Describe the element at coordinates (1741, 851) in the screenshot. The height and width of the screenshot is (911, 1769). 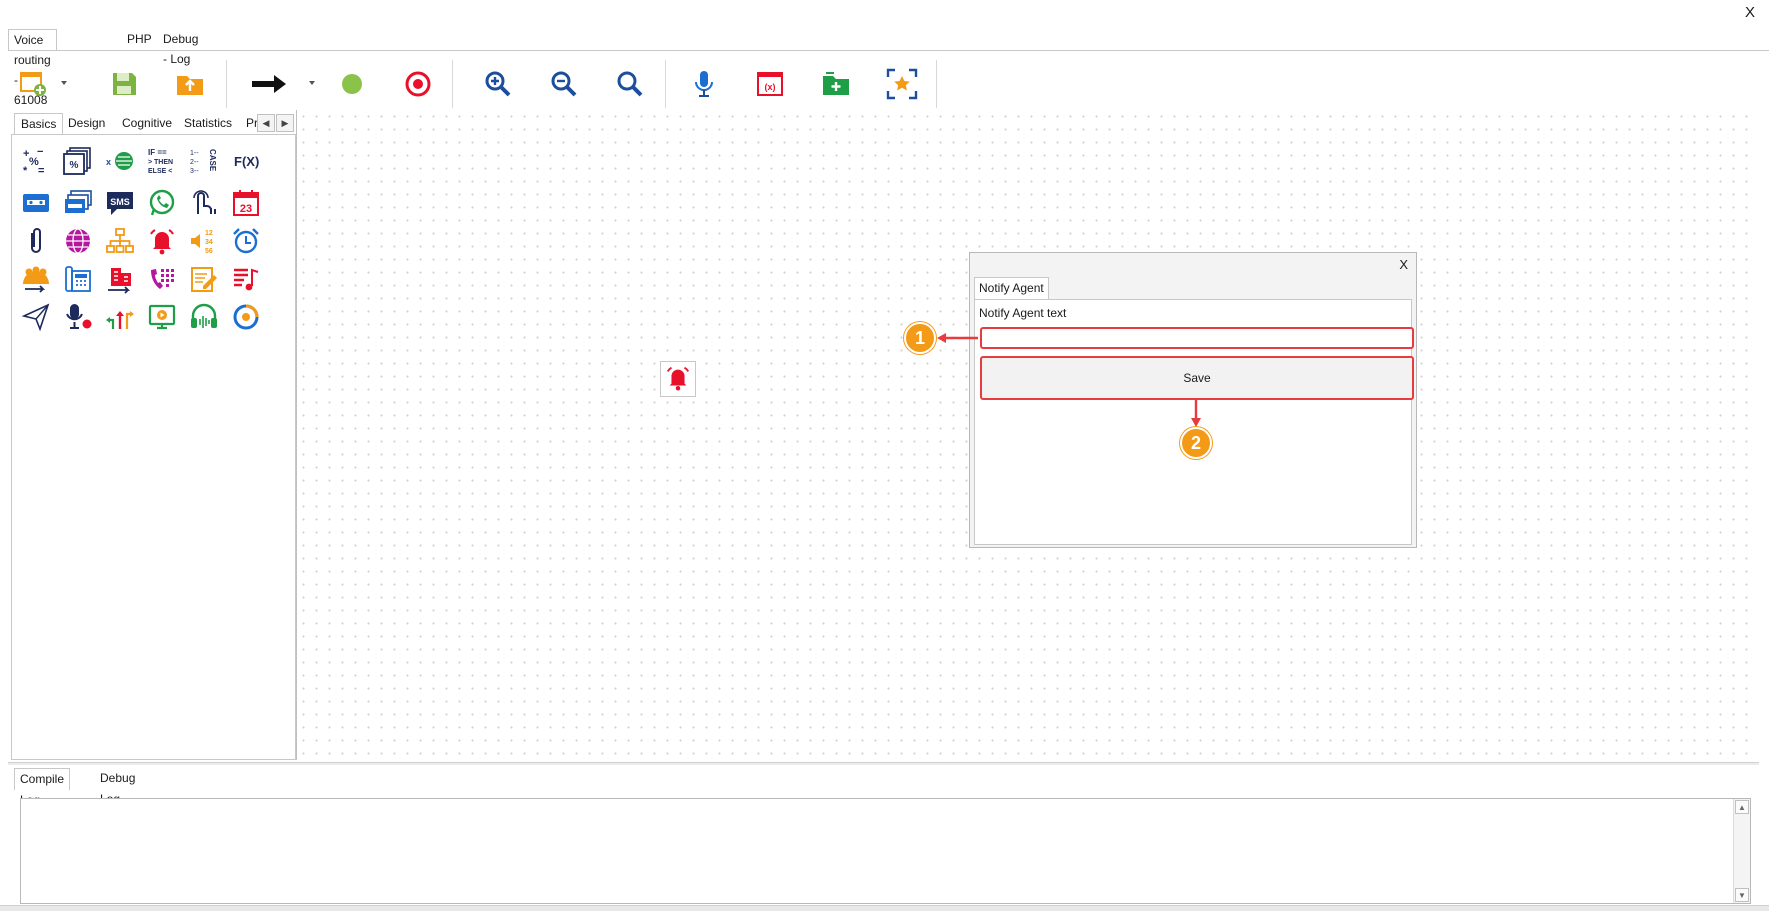
I see `log-scrollbar: ▲ ▼` at that location.